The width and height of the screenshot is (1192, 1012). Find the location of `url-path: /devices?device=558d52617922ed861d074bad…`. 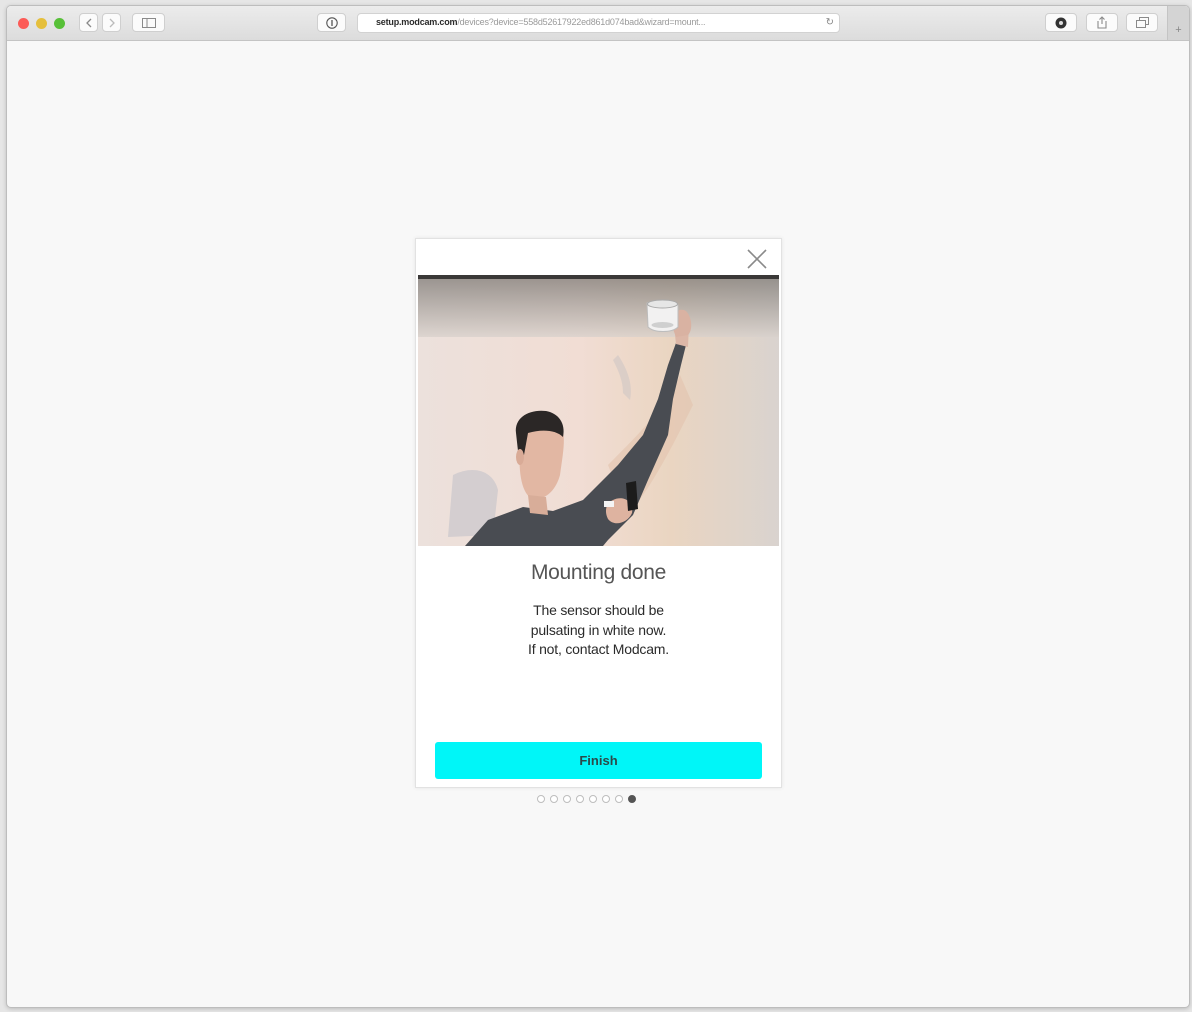

url-path: /devices?device=558d52617922ed861d074bad… is located at coordinates (581, 22).